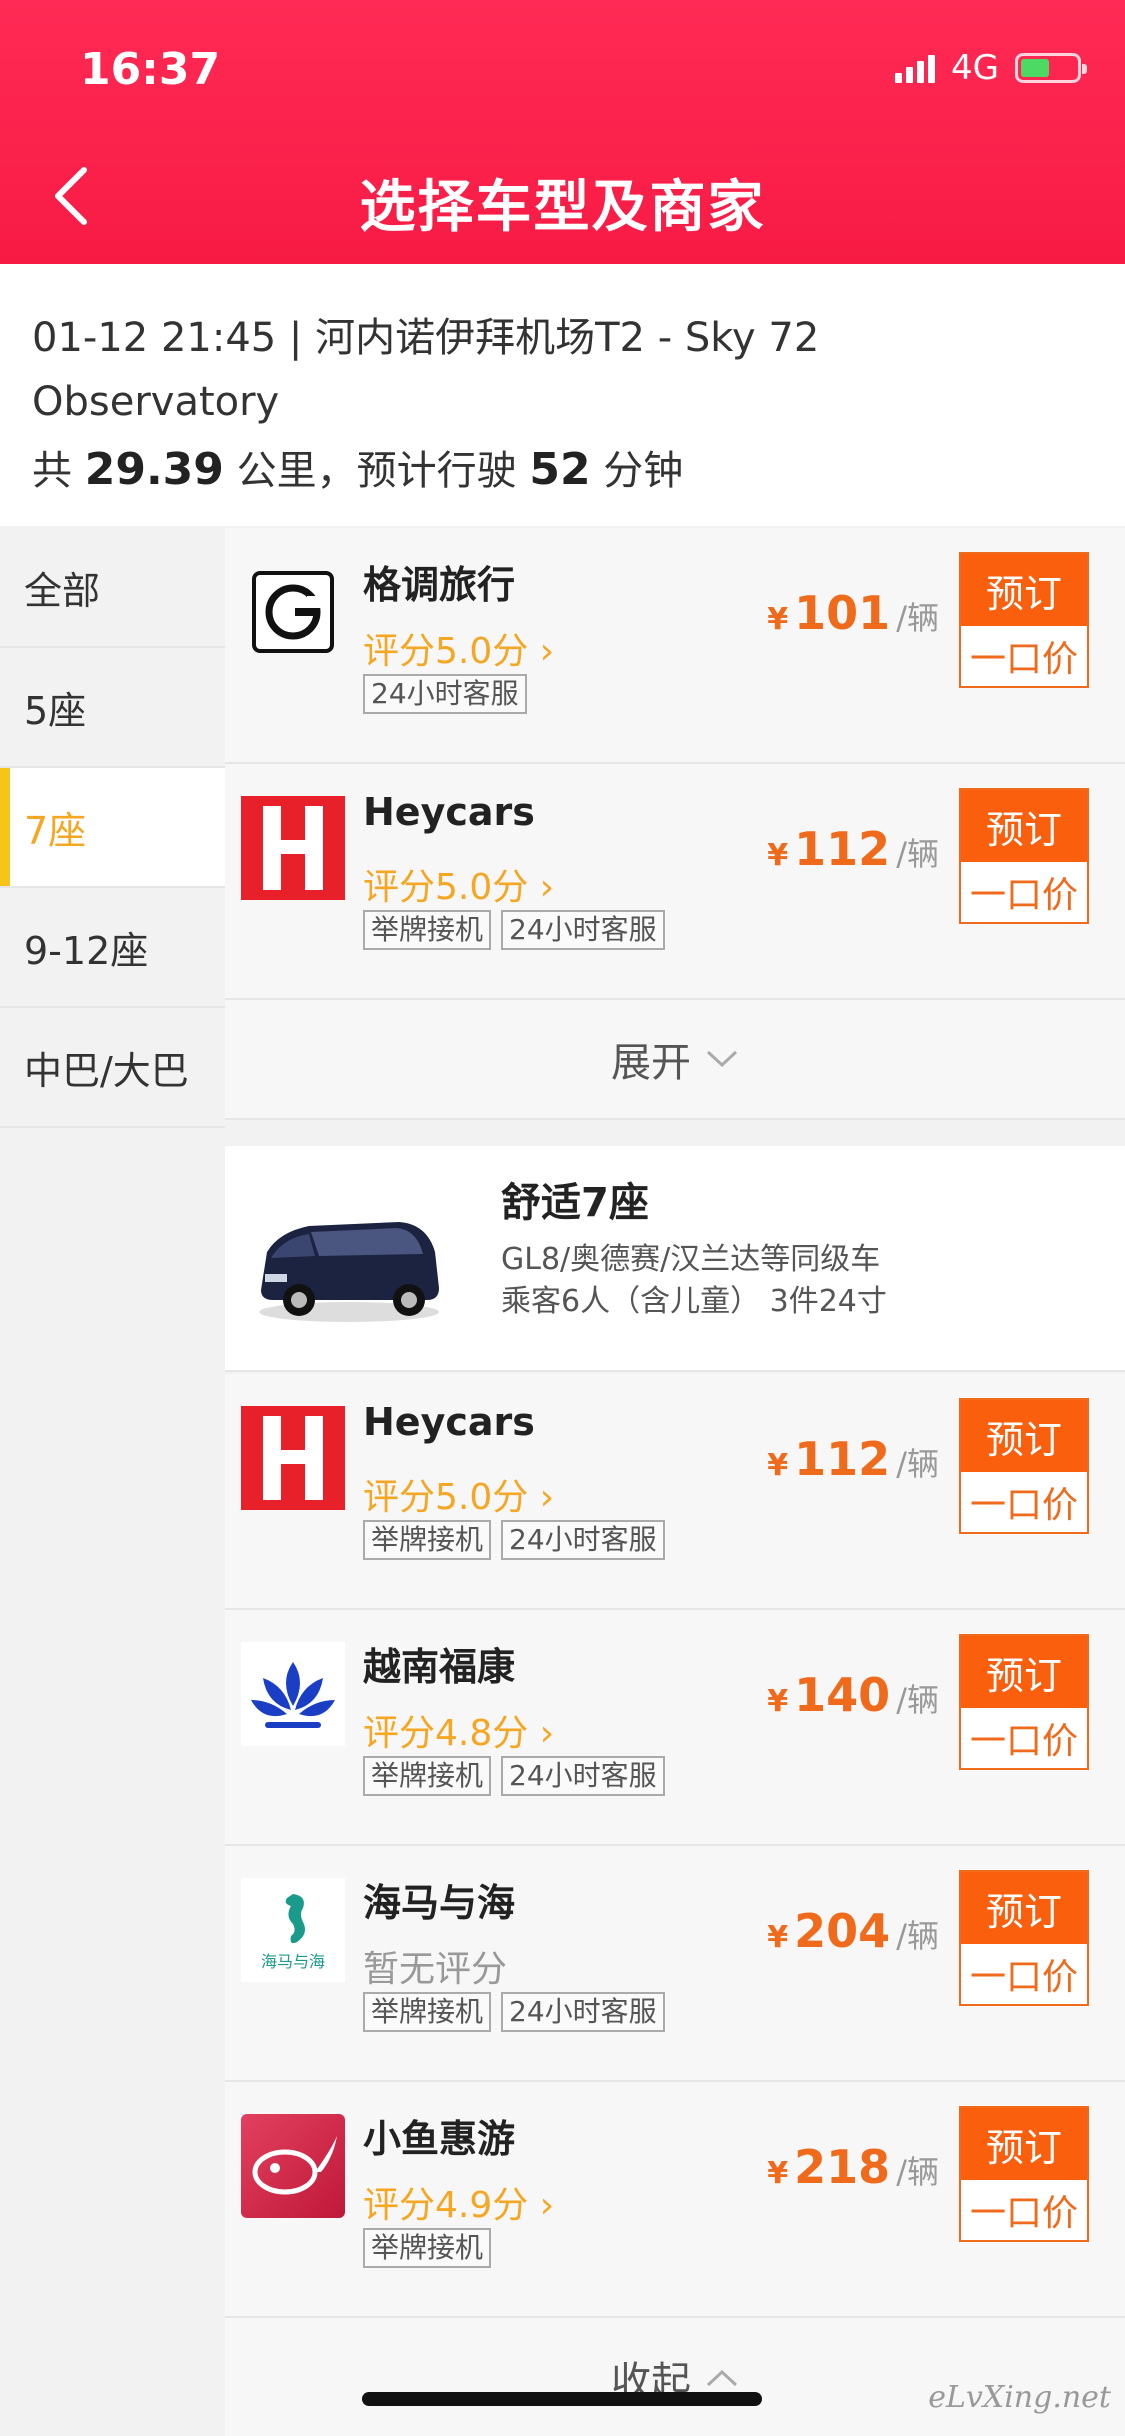 Image resolution: width=1125 pixels, height=2436 pixels. I want to click on vendor-price: ¥ 101 /辆, so click(853, 613).